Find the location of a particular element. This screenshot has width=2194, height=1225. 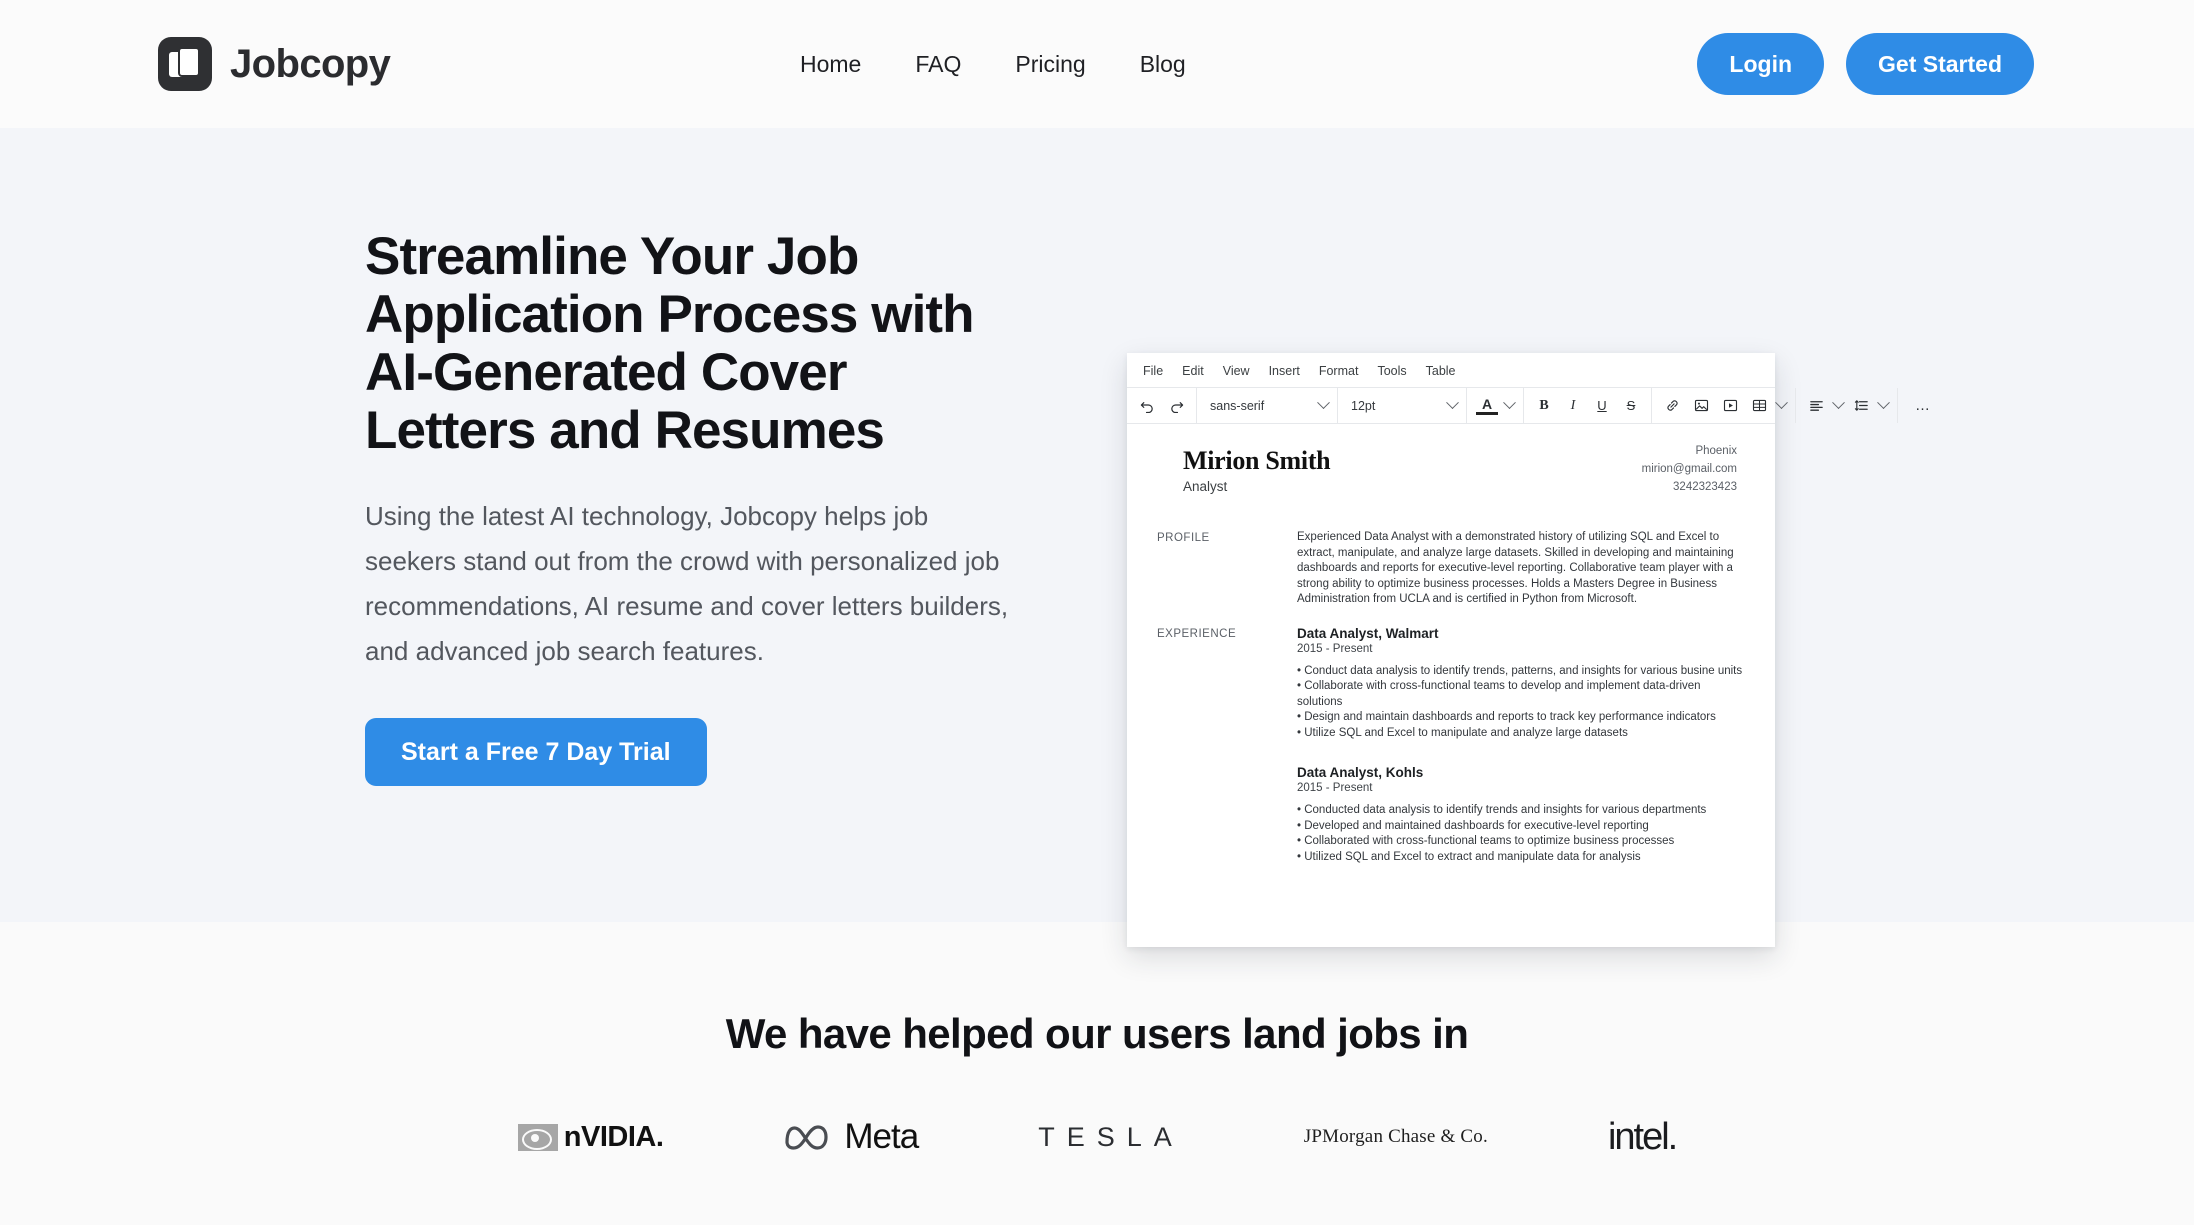

bold-button: B is located at coordinates (1544, 406).